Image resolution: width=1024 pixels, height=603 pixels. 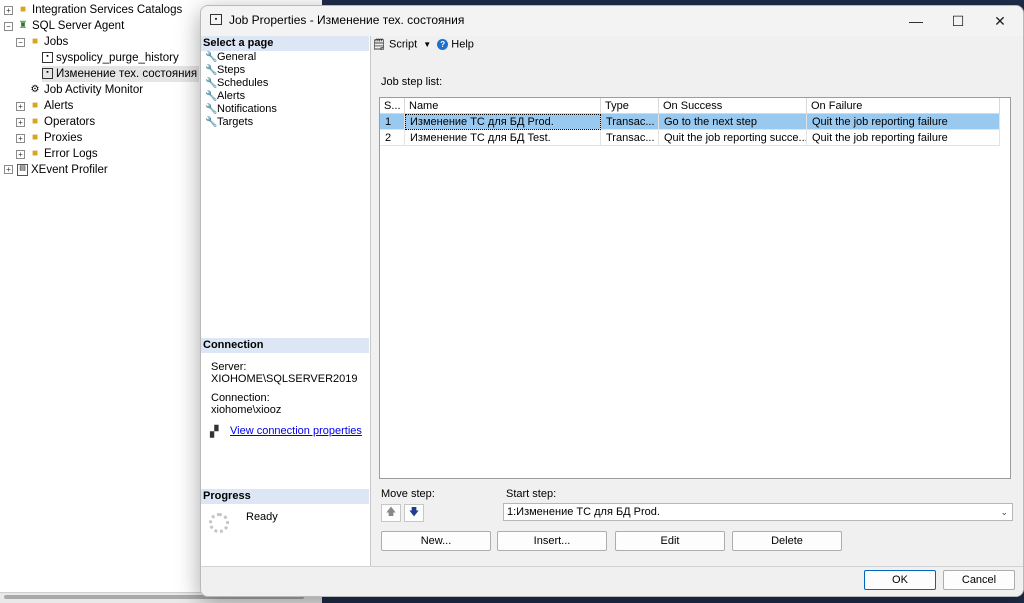 I want to click on cell-on-success: Go to the next step, so click(x=733, y=122).